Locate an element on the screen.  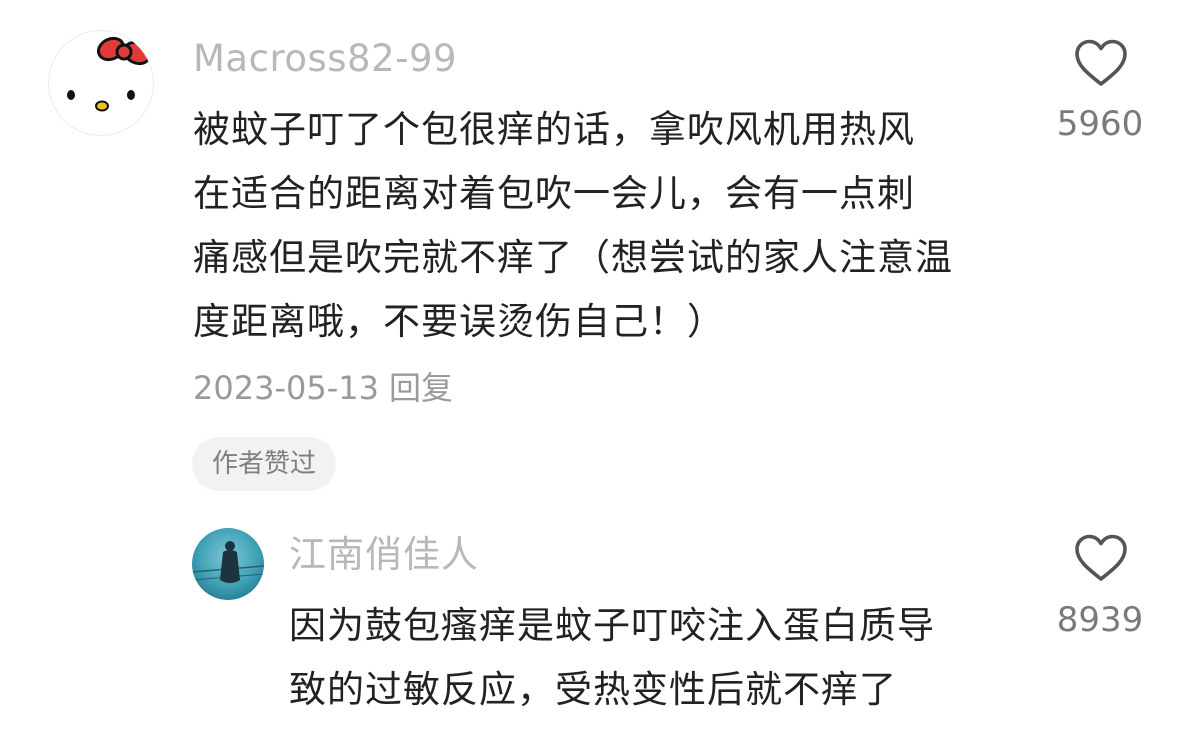
like-count: 8939 is located at coordinates (1100, 620).